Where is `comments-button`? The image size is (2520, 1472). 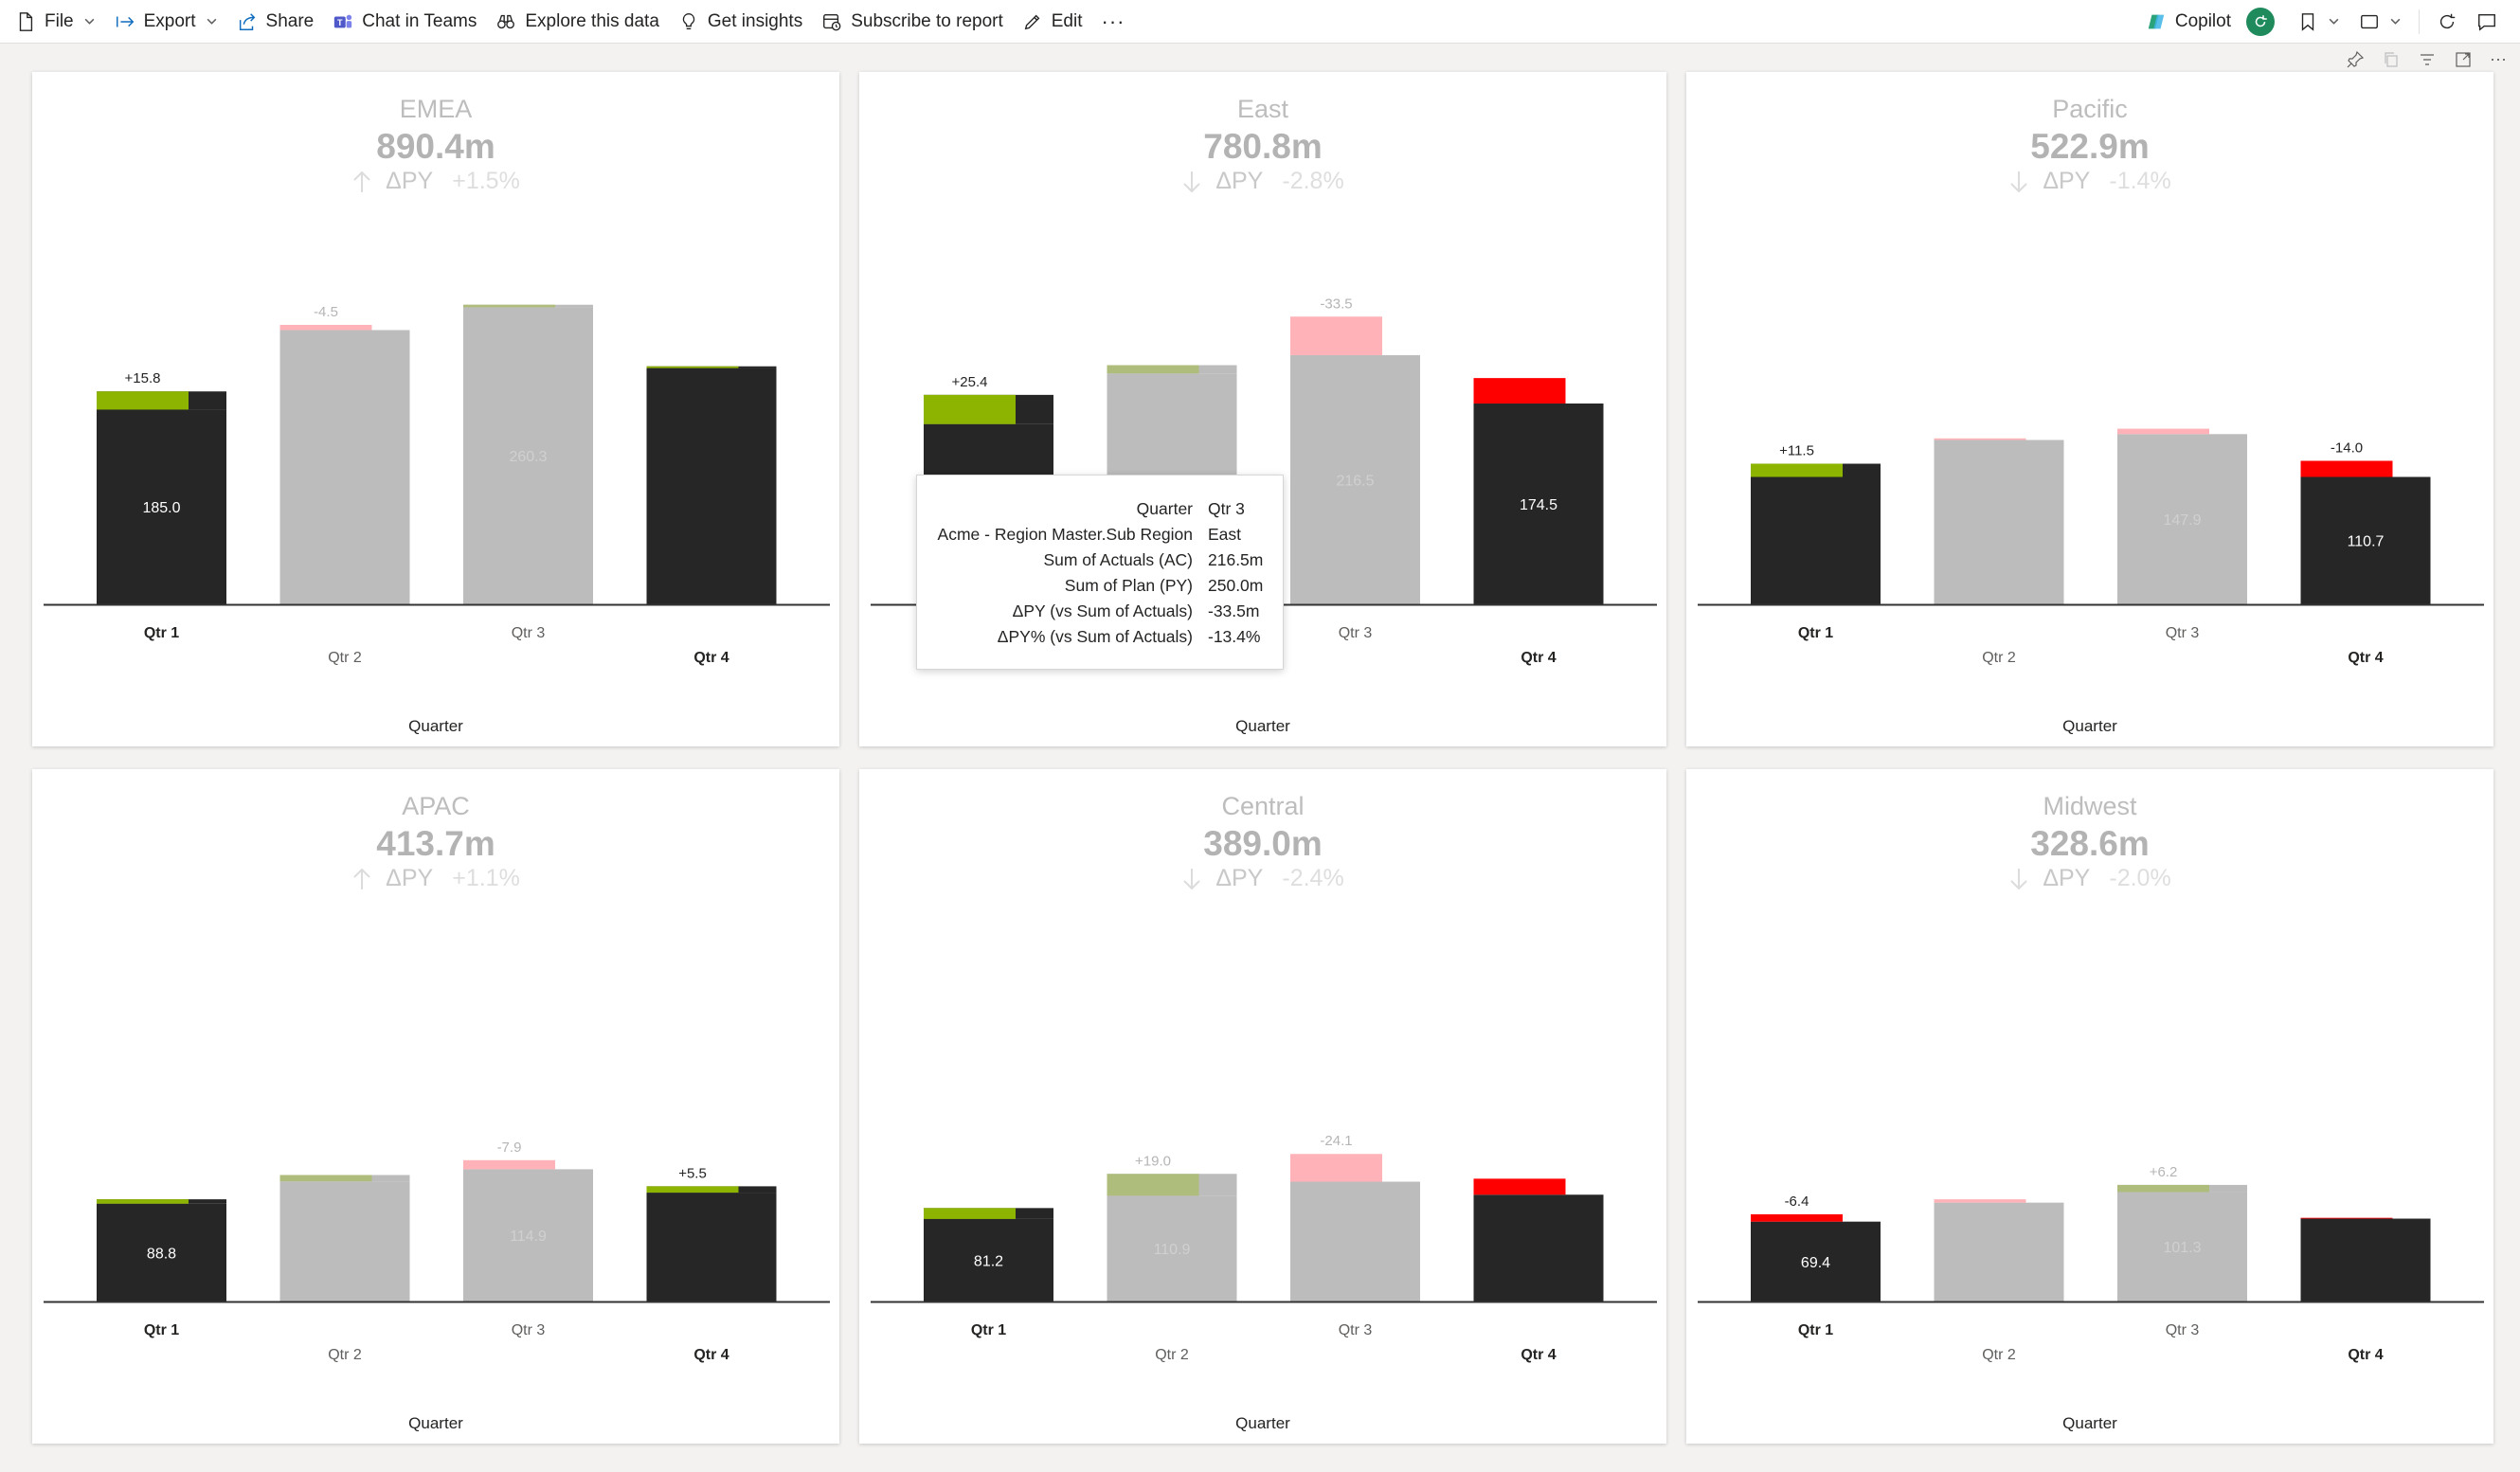 comments-button is located at coordinates (2487, 22).